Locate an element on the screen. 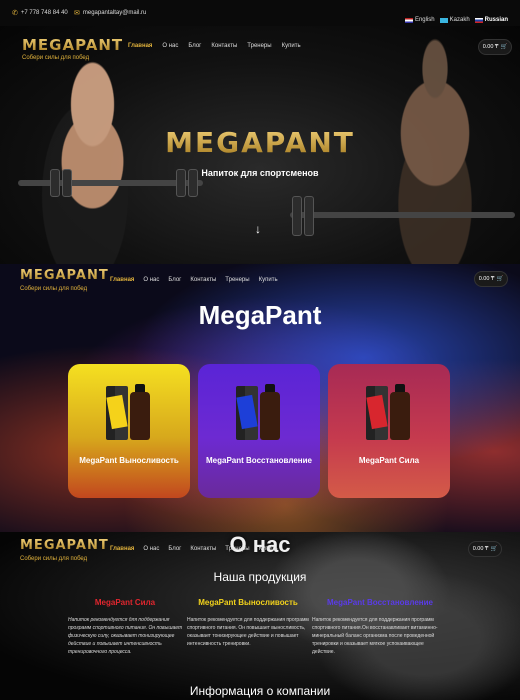 This screenshot has height=700, width=520. product-card-endurance: MegaPant Выносливость is located at coordinates (129, 431).